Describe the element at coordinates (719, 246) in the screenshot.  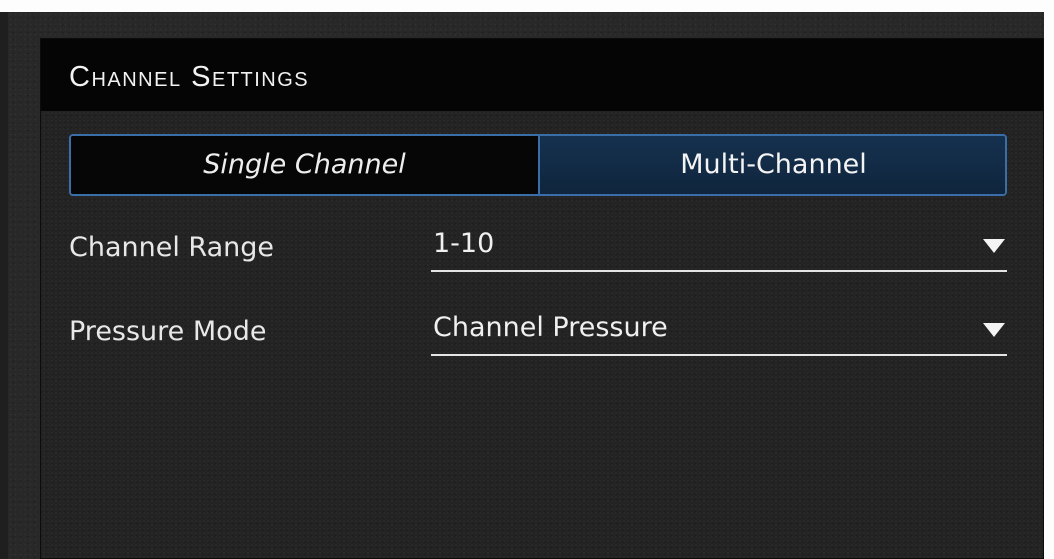
I see `channel-range-dropdown: 1-10` at that location.